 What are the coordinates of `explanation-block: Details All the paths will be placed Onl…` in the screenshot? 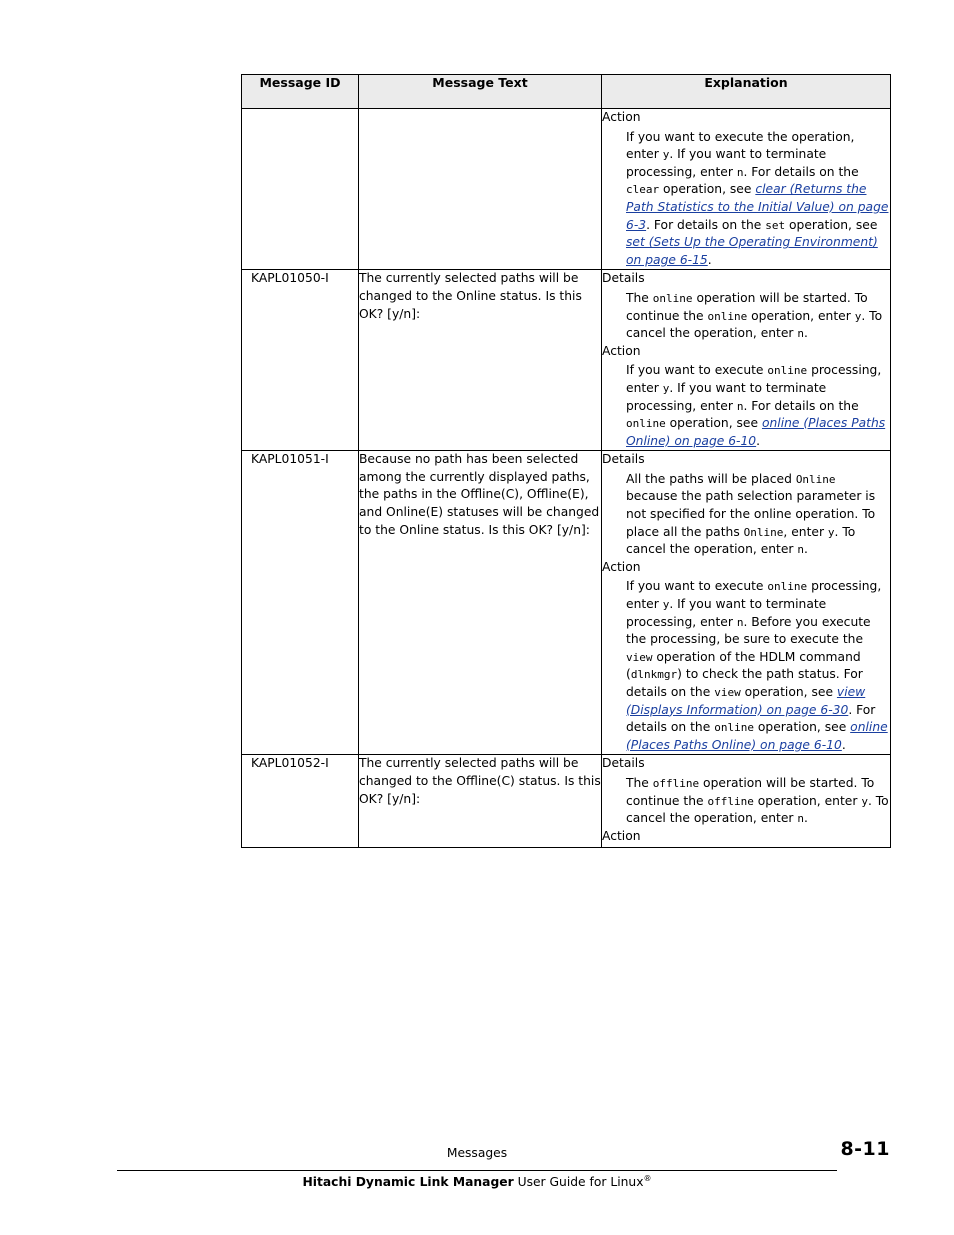 It's located at (746, 505).